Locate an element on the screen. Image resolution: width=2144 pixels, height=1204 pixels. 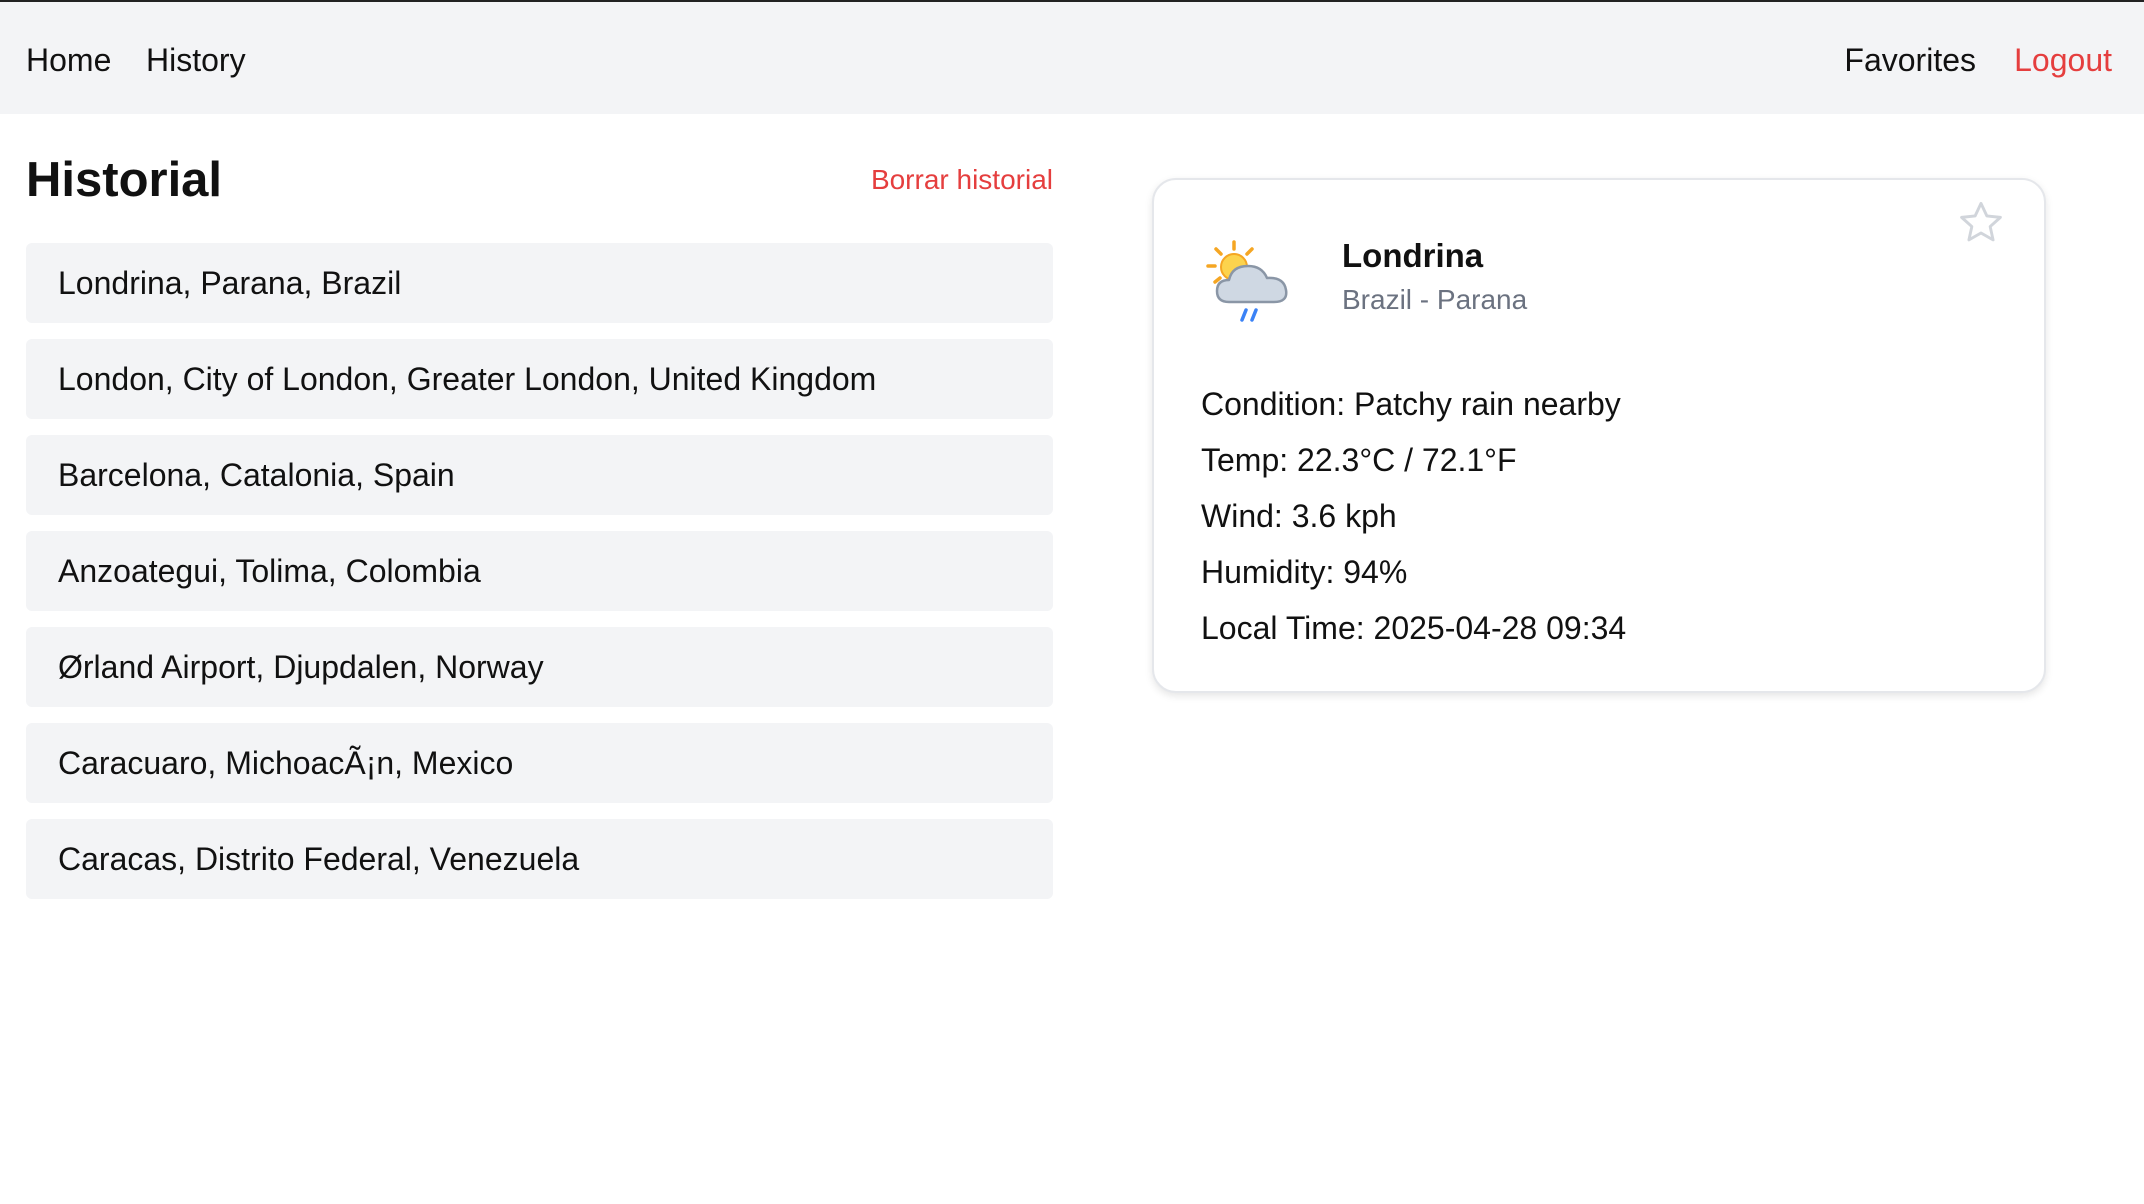
history-item: Anzoategui, Tolima, Colombia is located at coordinates (539, 571).